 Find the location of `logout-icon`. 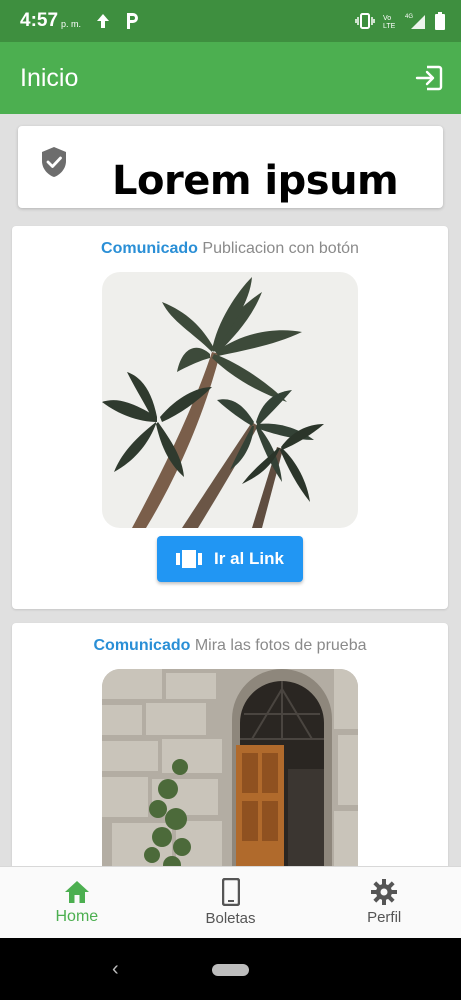

logout-icon is located at coordinates (429, 78).